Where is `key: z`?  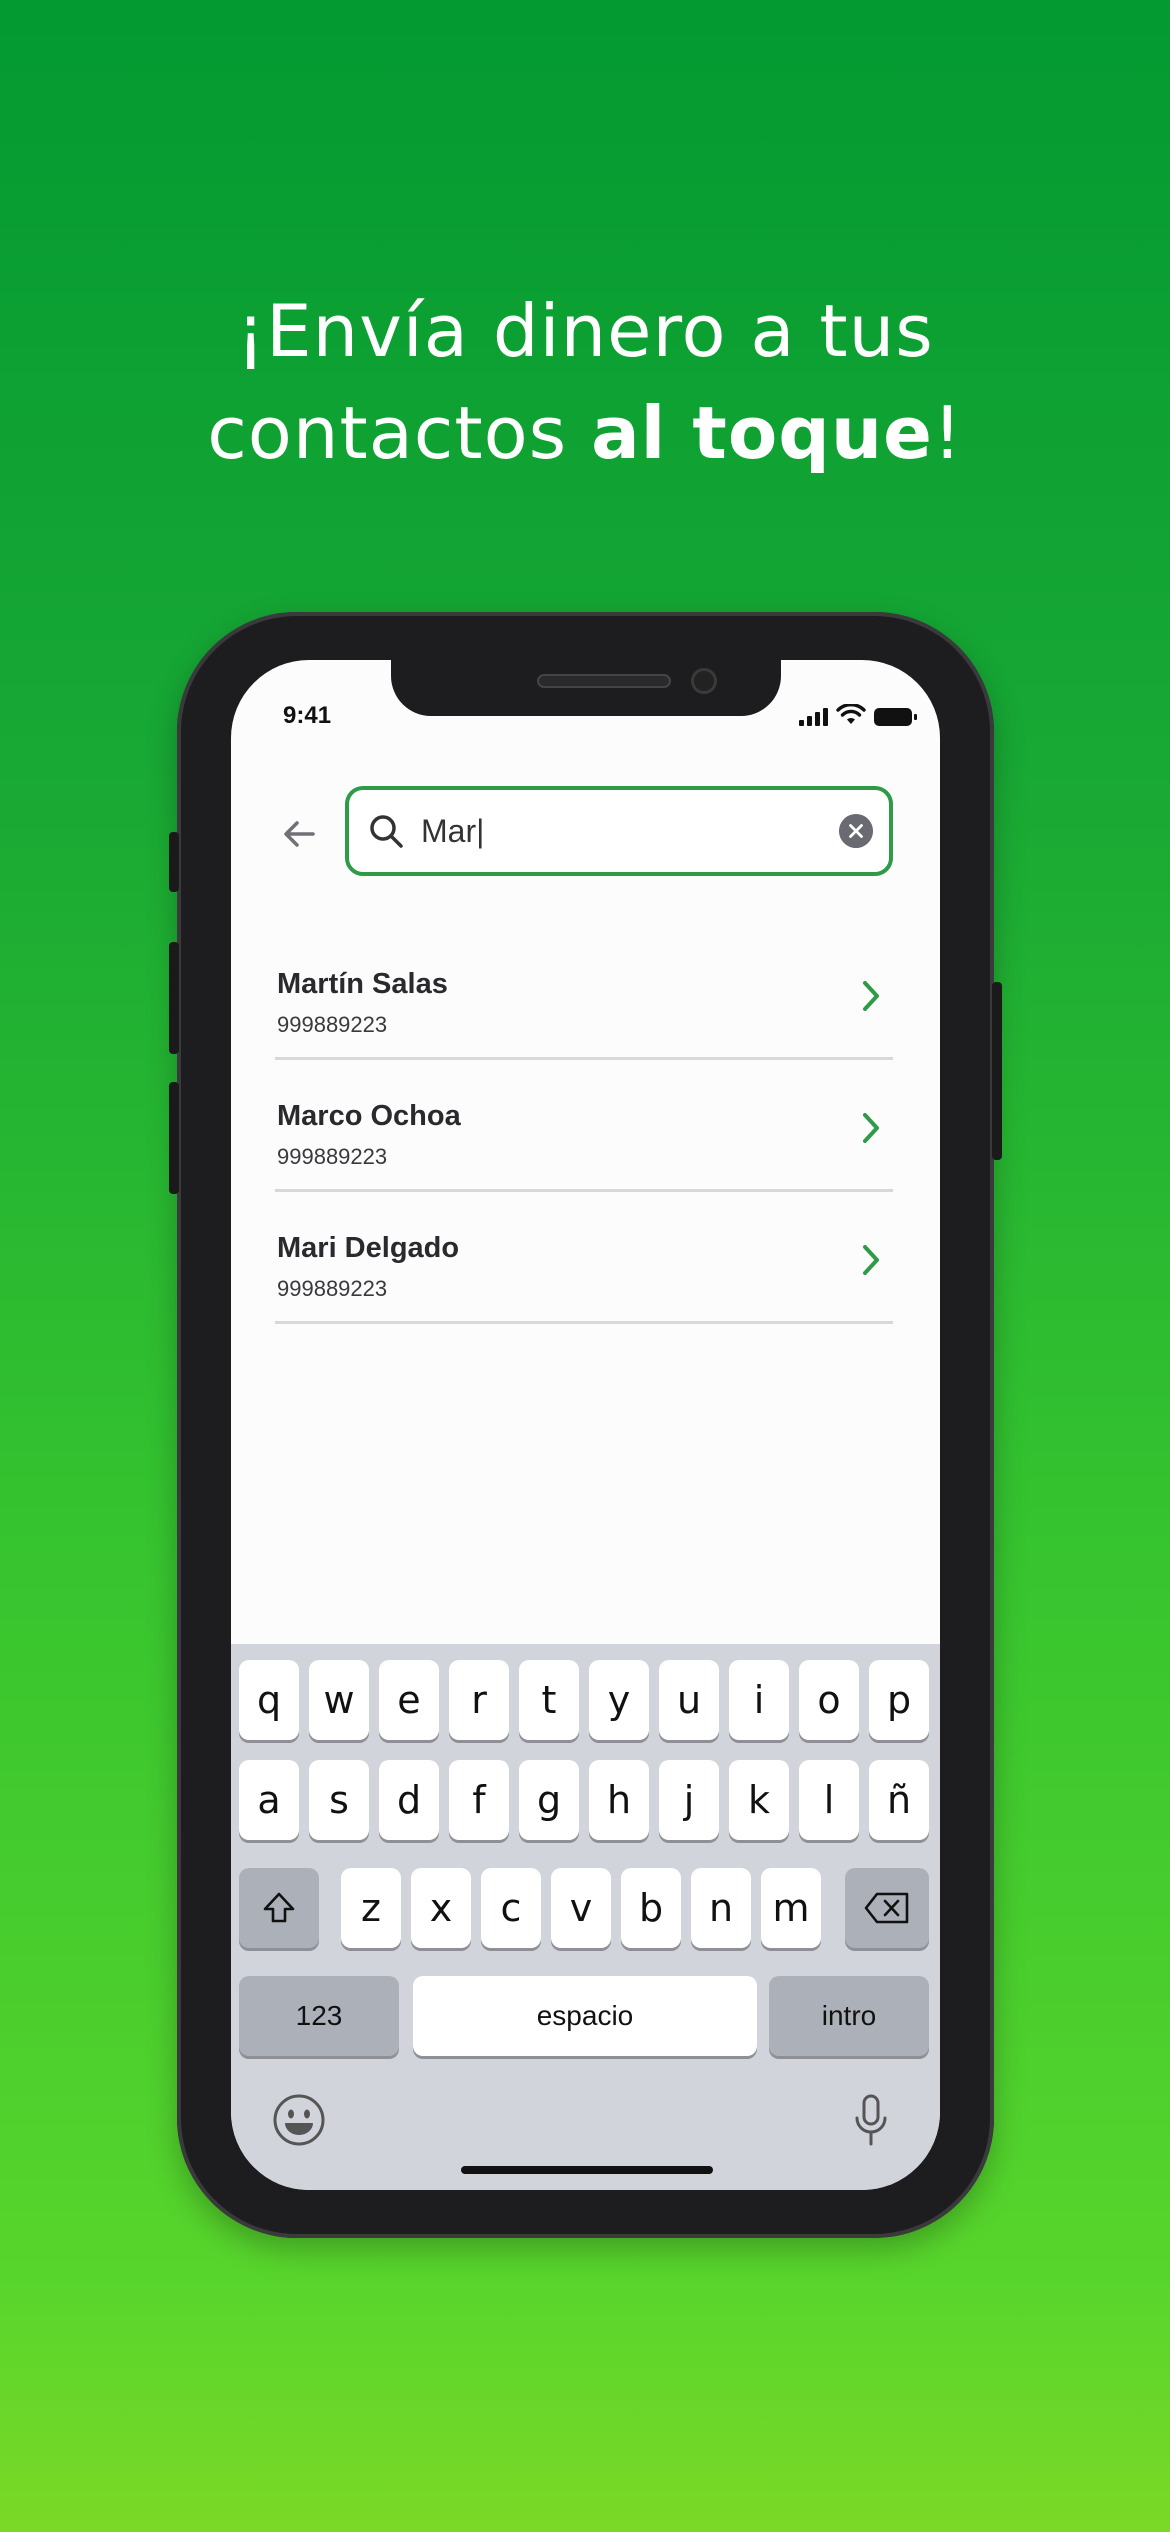 key: z is located at coordinates (371, 1908).